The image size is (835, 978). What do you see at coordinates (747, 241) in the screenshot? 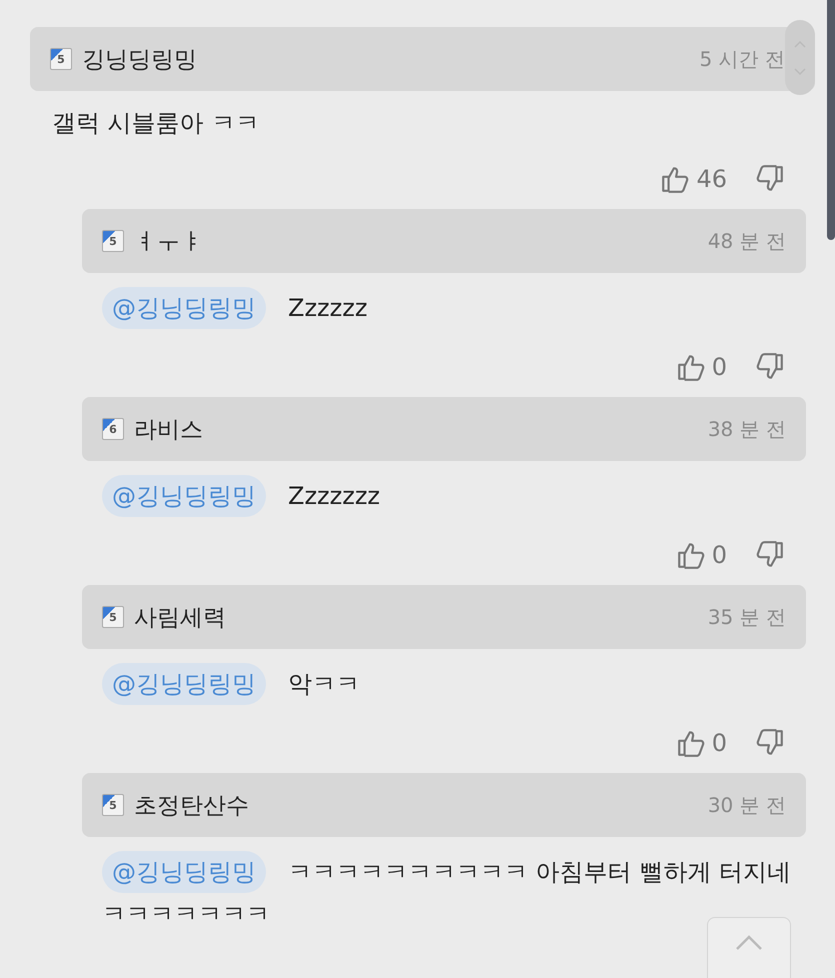
I see `timestamp: 48 분 전` at bounding box center [747, 241].